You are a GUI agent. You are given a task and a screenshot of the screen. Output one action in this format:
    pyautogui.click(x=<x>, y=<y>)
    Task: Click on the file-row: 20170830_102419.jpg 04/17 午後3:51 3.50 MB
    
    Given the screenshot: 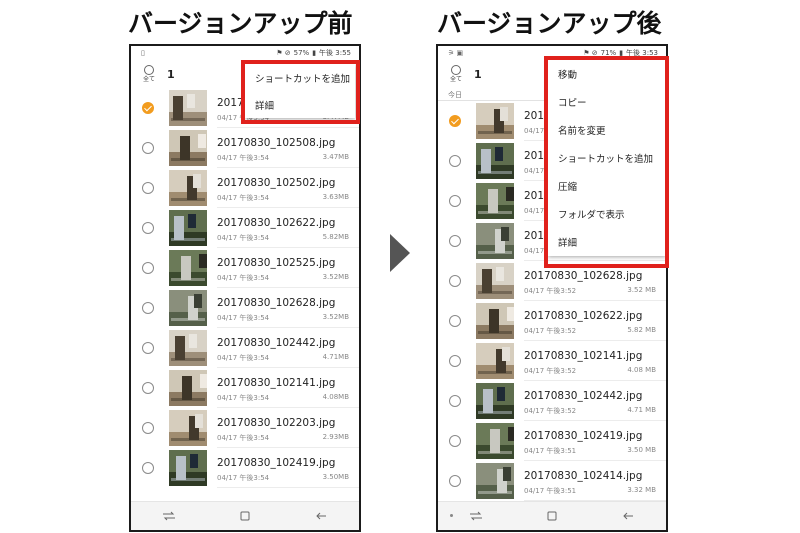 What is the action you would take?
    pyautogui.click(x=552, y=441)
    